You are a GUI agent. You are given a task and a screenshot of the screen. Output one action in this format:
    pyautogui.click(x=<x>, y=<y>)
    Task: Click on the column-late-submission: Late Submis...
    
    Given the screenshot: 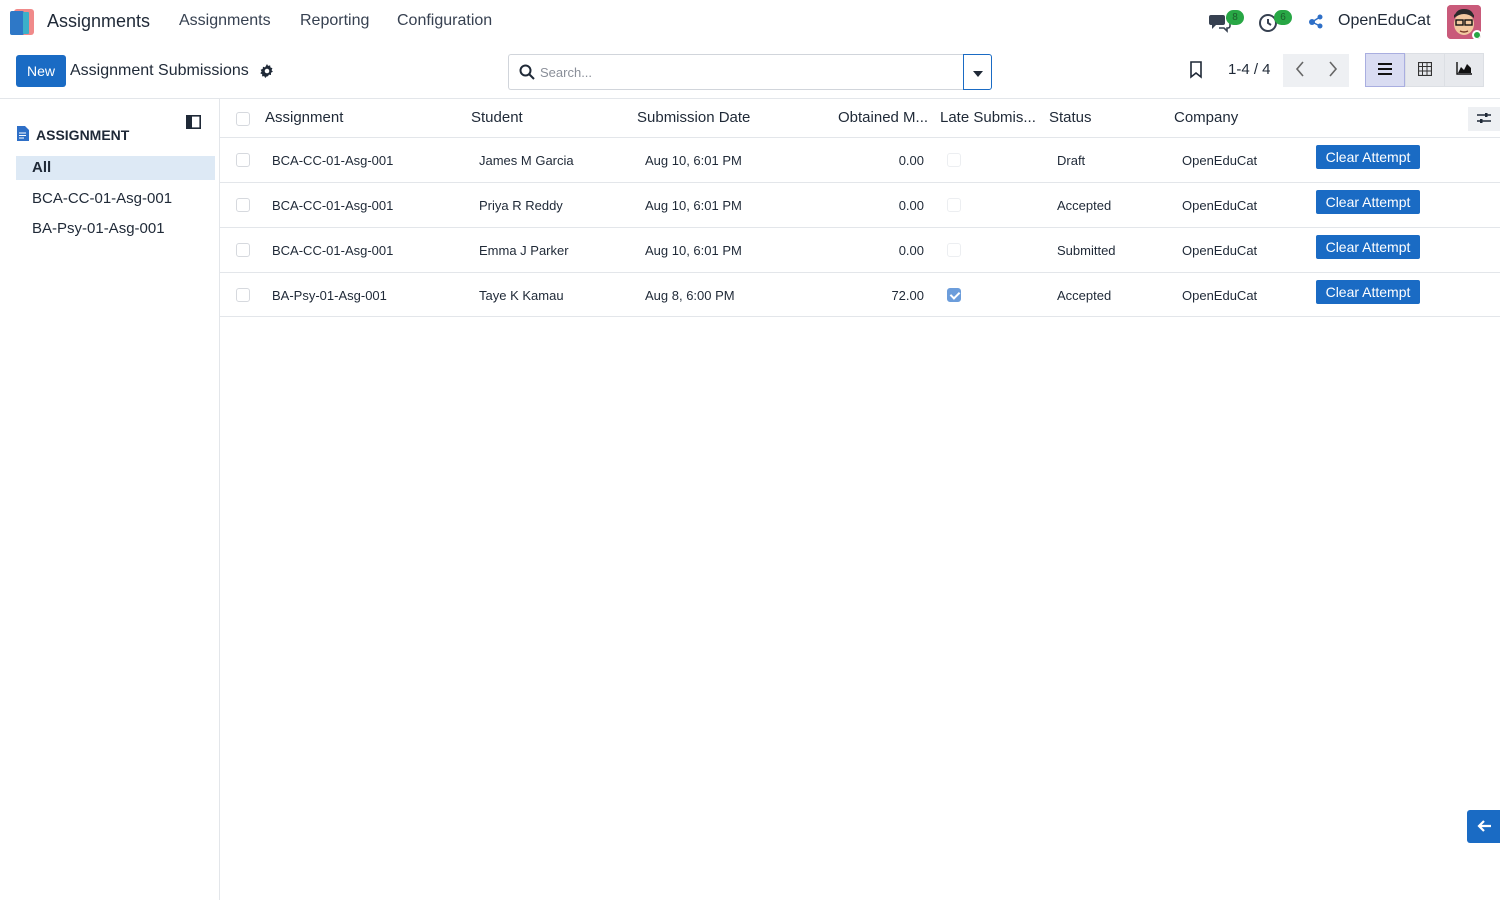 What is the action you would take?
    pyautogui.click(x=988, y=117)
    